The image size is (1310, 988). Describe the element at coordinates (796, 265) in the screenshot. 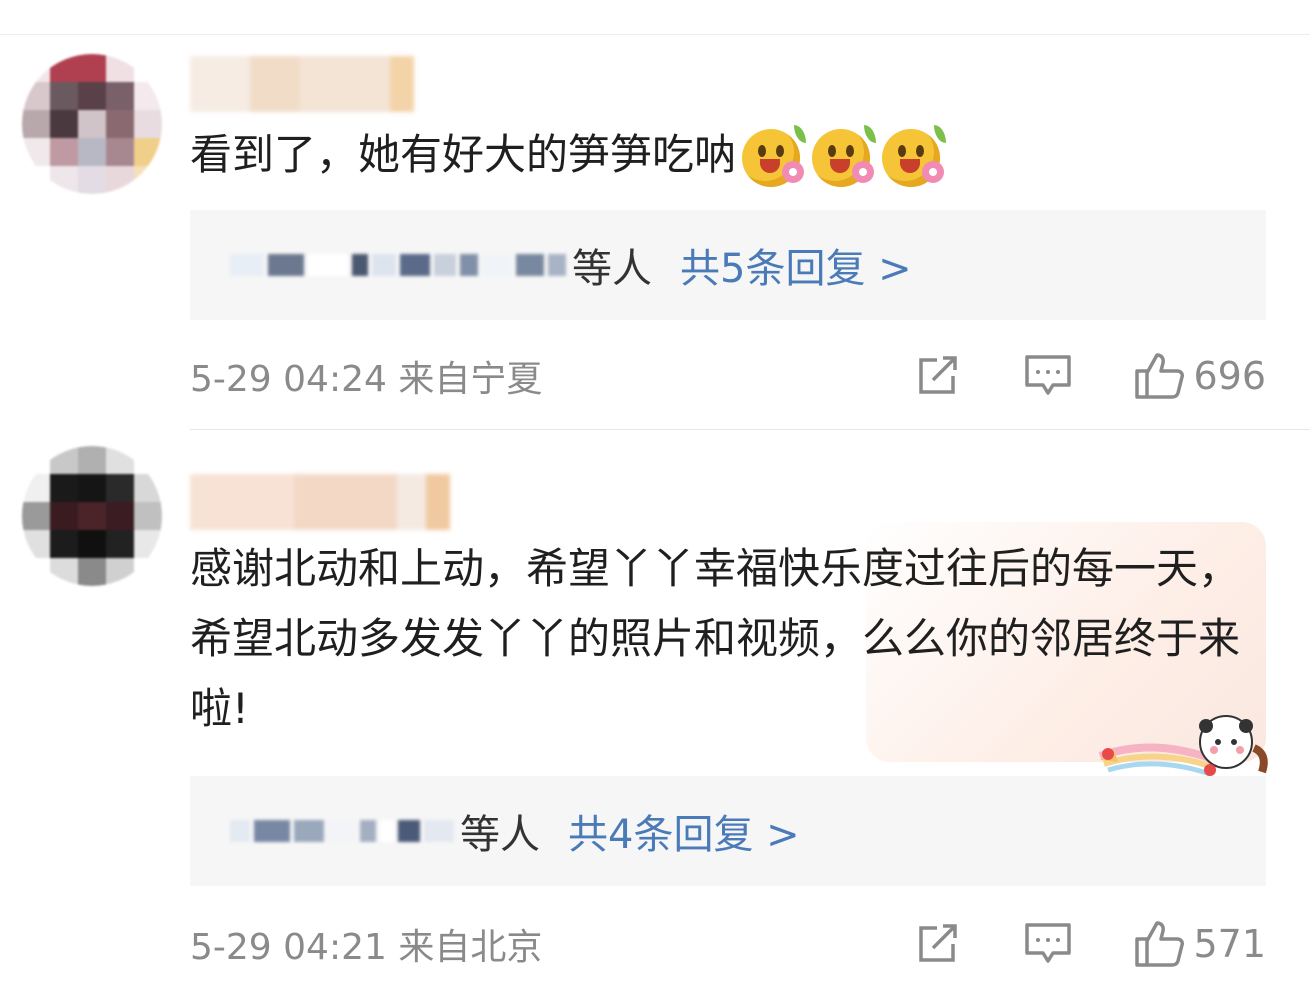

I see `view-replies-link: 共5条回复 >` at that location.